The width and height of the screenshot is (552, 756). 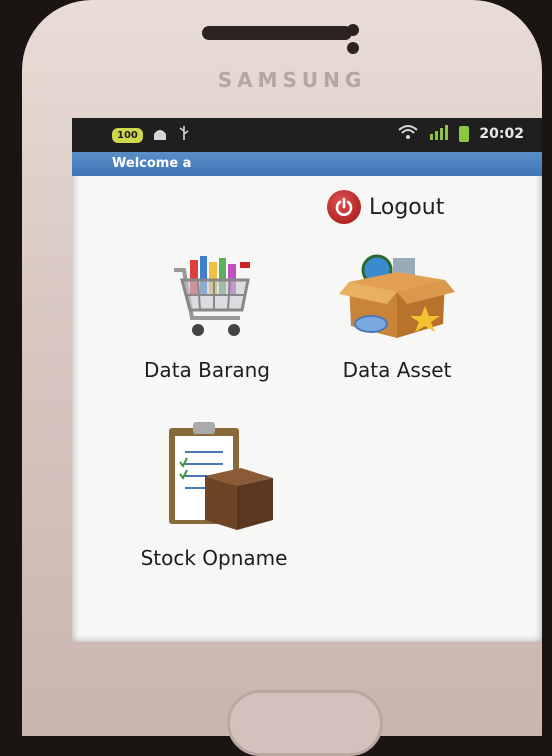 What do you see at coordinates (127, 135) in the screenshot?
I see `notification-badge: 100` at bounding box center [127, 135].